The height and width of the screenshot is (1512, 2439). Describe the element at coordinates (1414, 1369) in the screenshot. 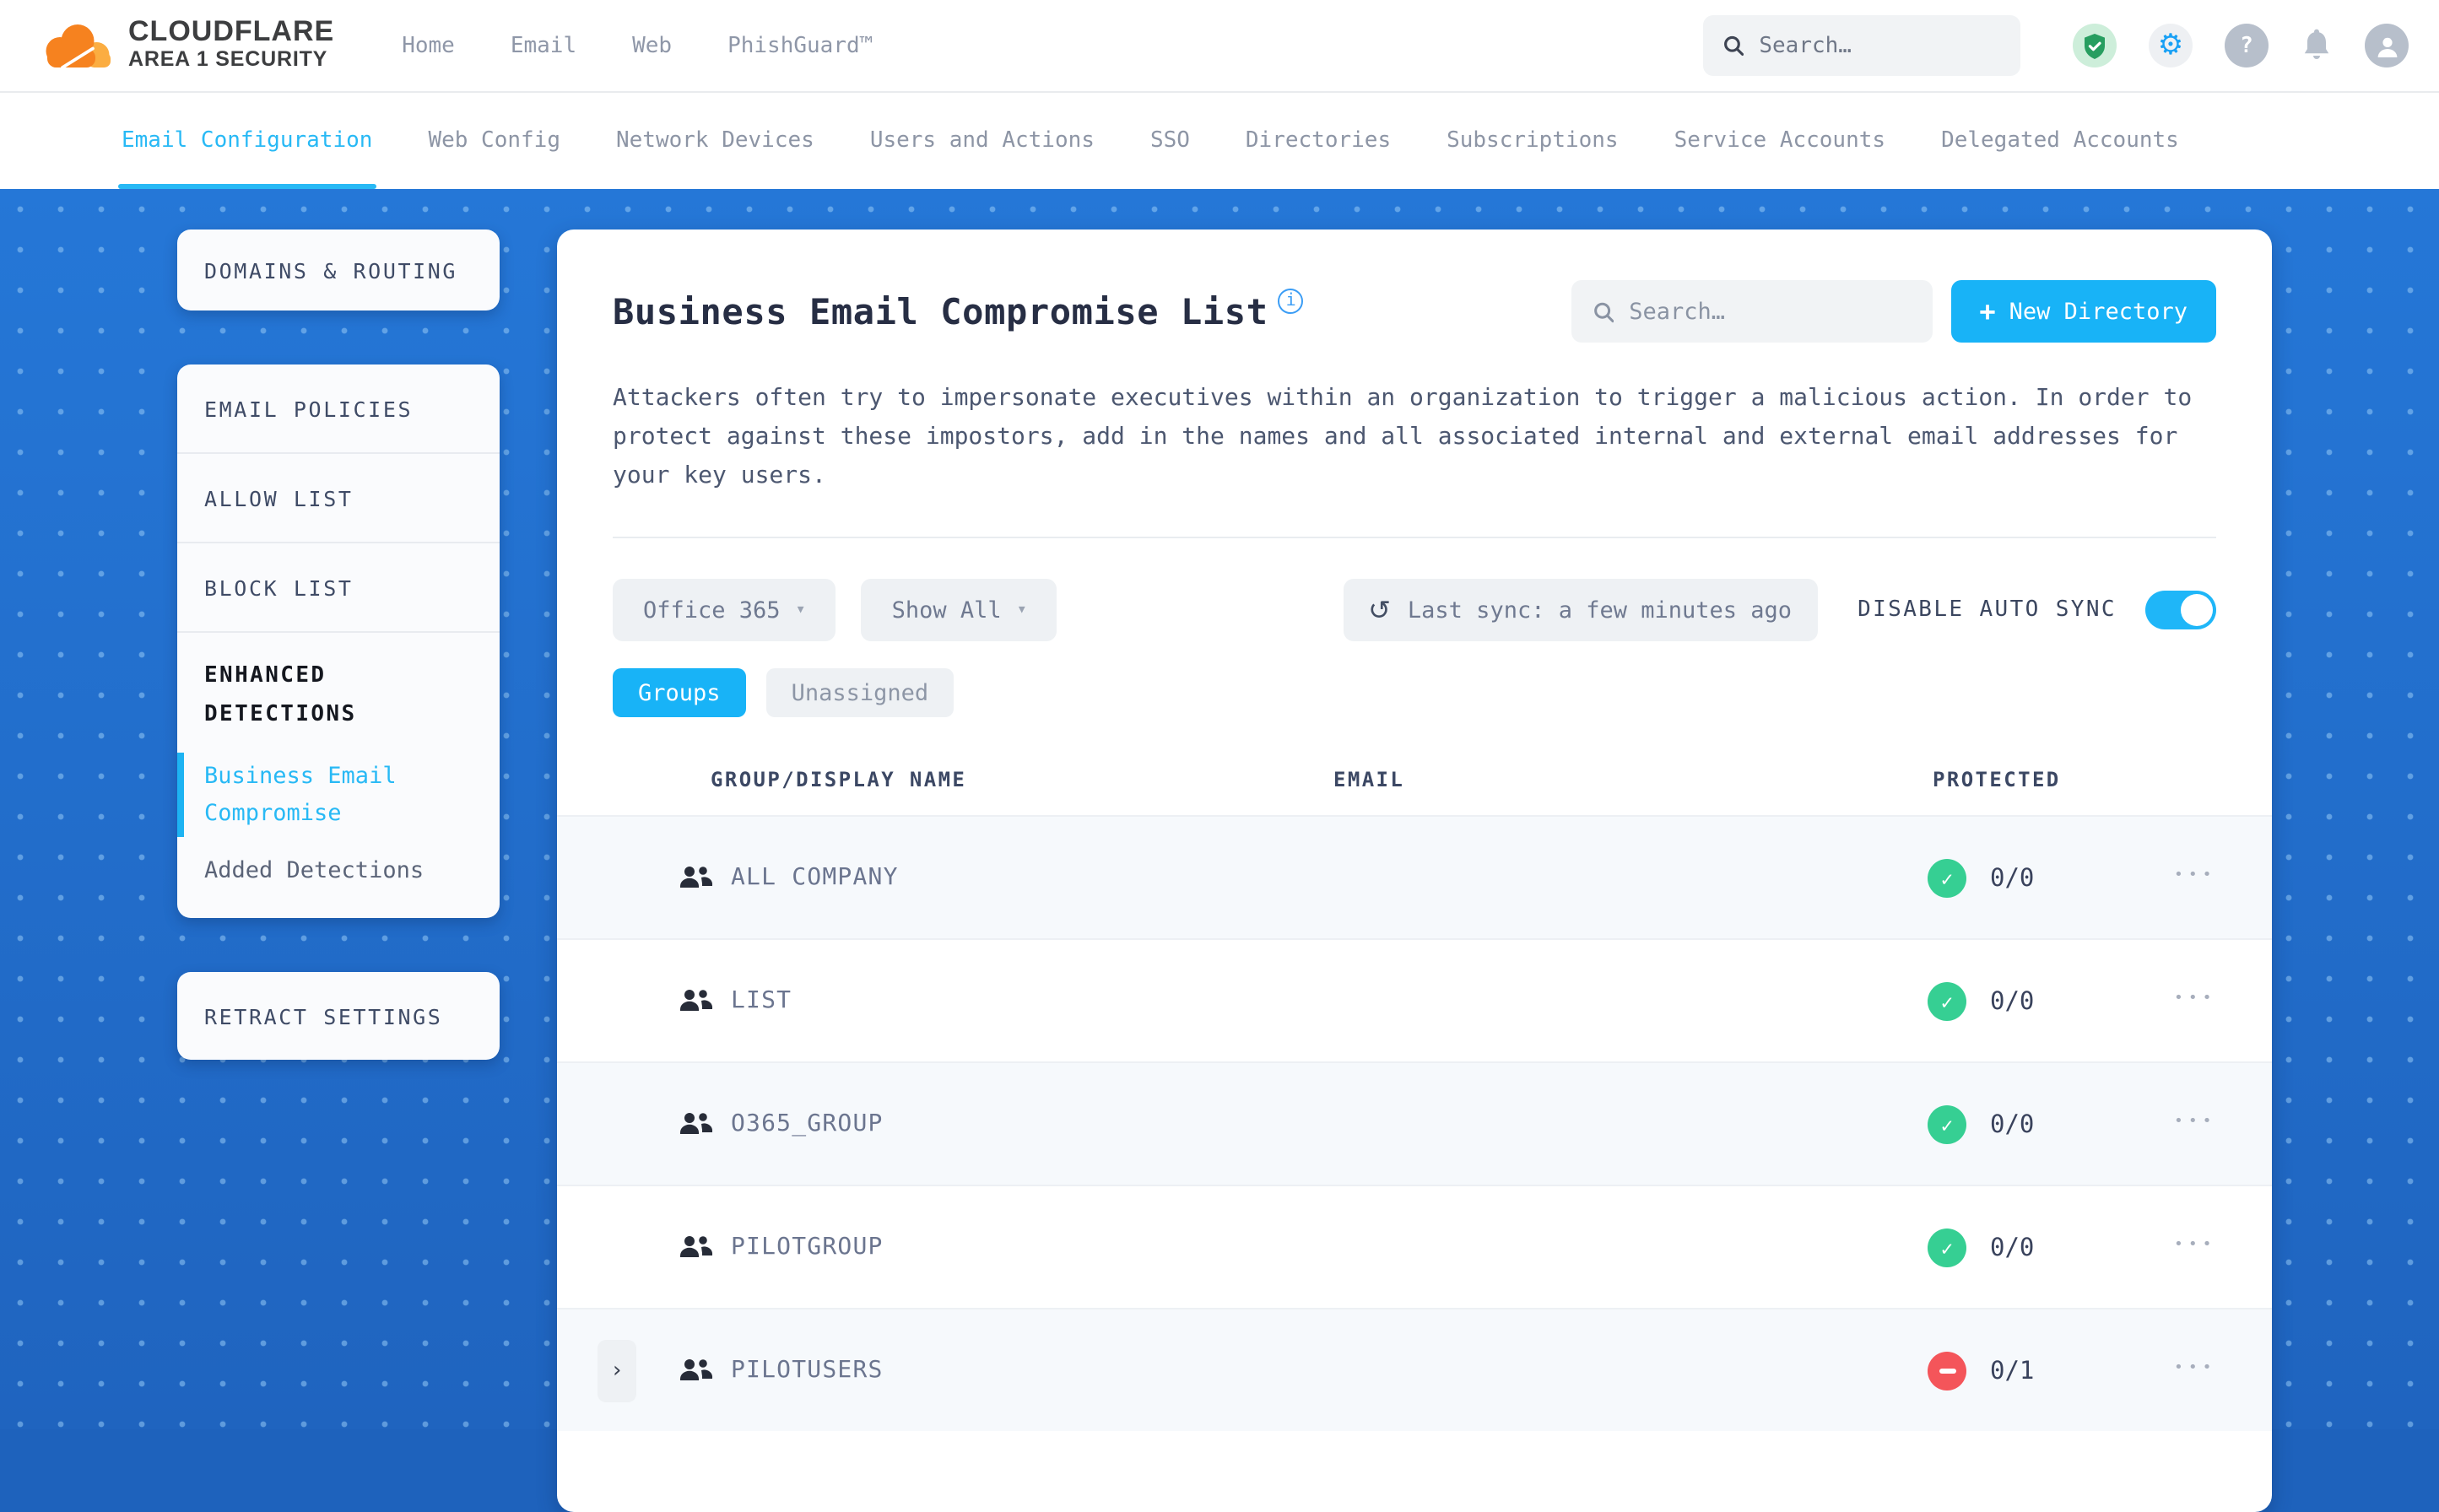

I see `table-row: › PILOTUSERS 0/1 •••` at that location.